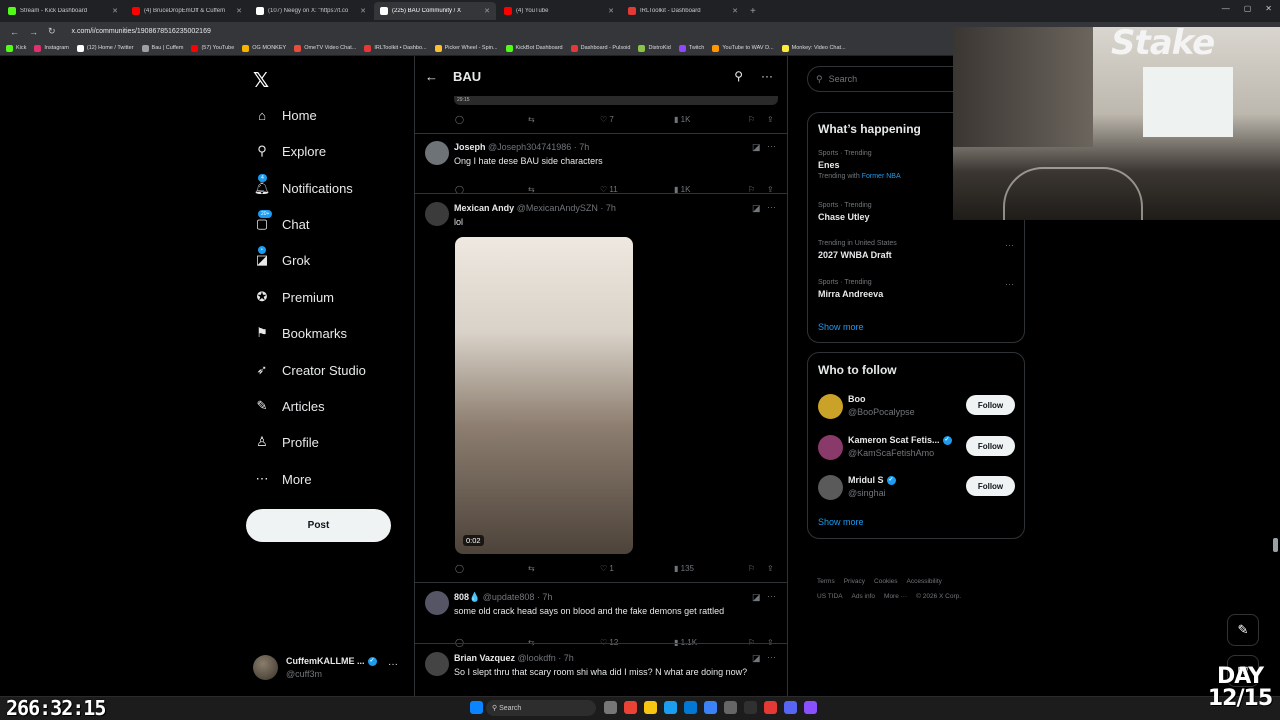  Describe the element at coordinates (544, 395) in the screenshot. I see `tweet-video: 0:02` at that location.